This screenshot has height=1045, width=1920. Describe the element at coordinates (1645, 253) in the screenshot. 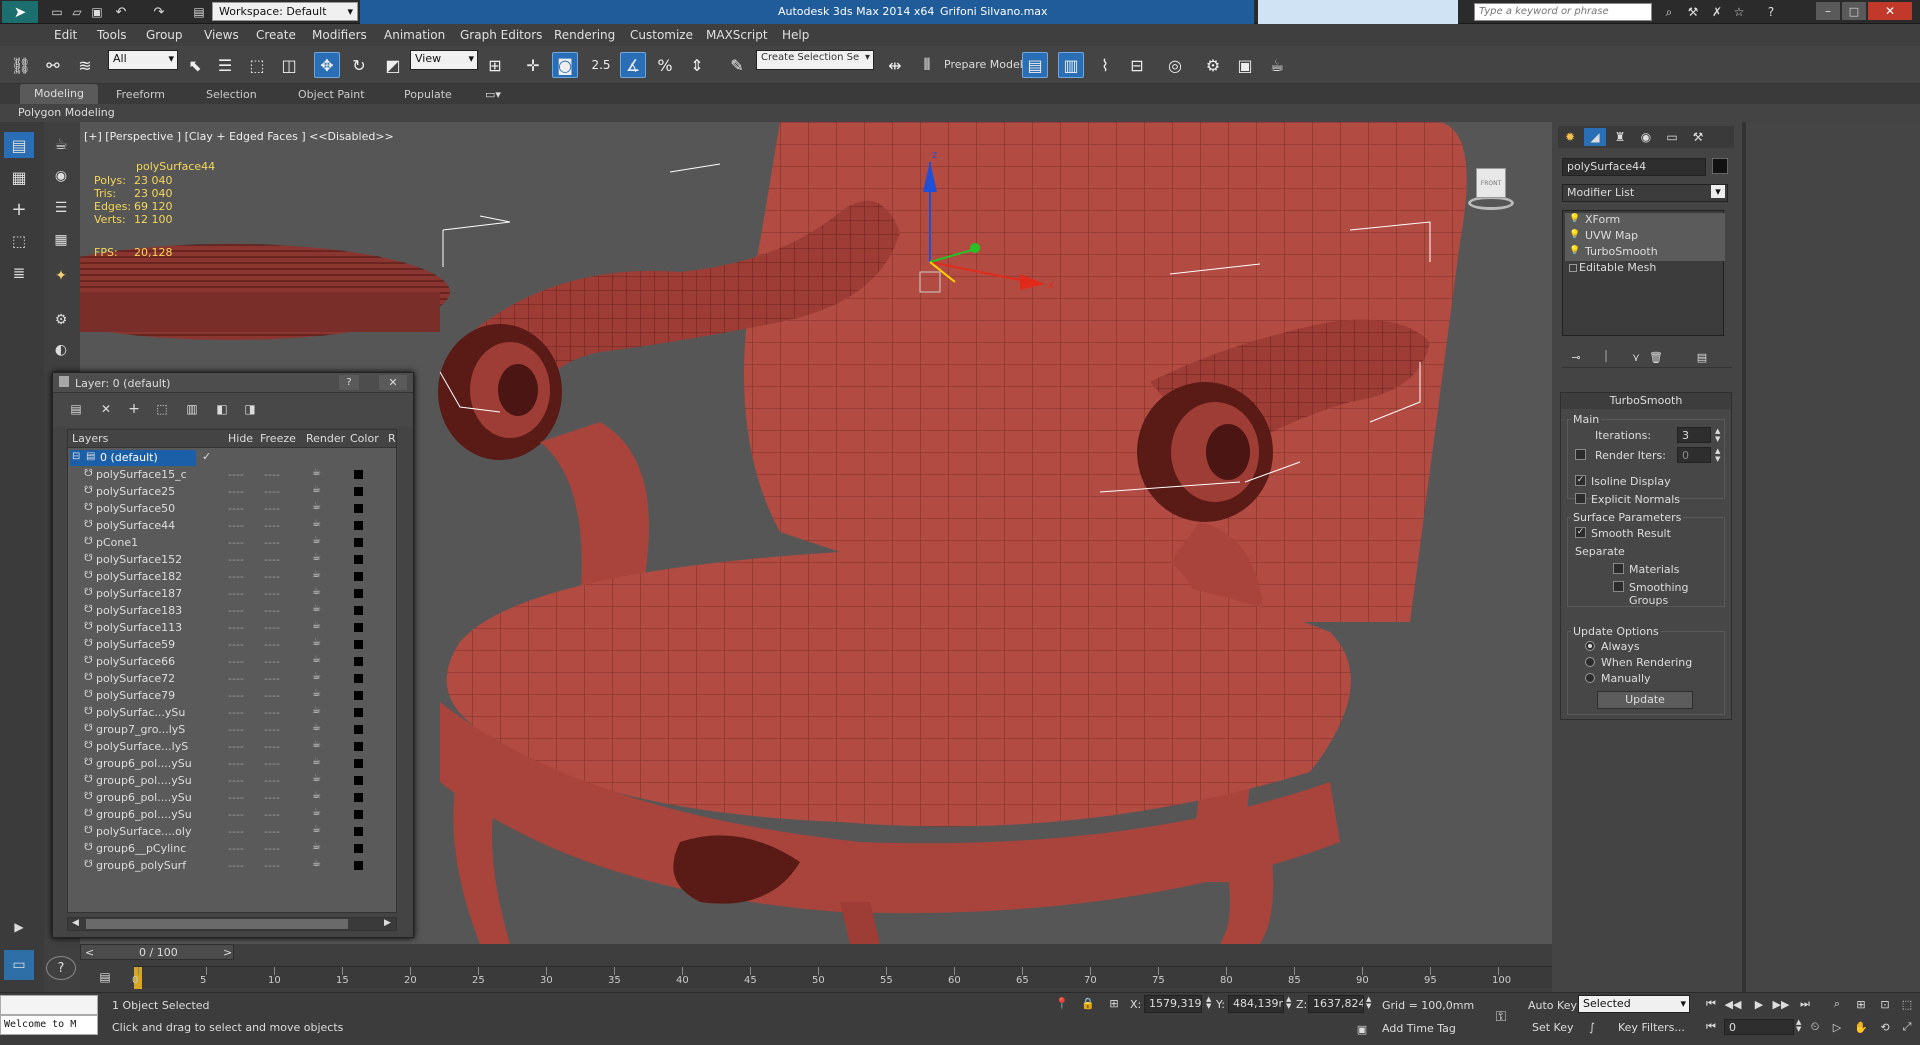

I see `stack-item-turbosmooth: 💡 TurboSmooth` at that location.